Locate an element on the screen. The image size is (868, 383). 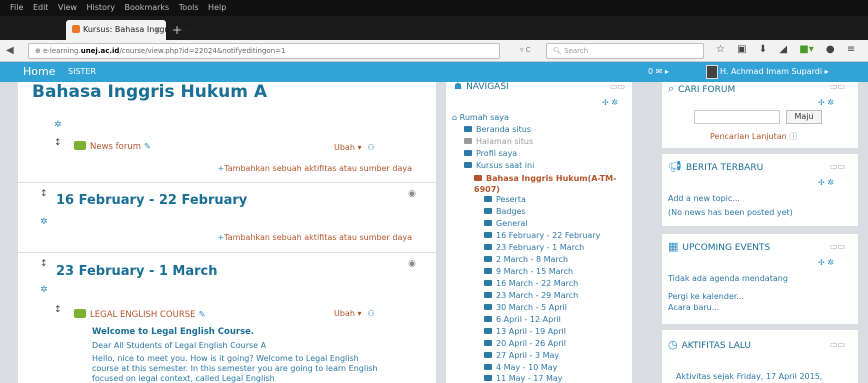
menu-edit: Edit is located at coordinates (41, 7).